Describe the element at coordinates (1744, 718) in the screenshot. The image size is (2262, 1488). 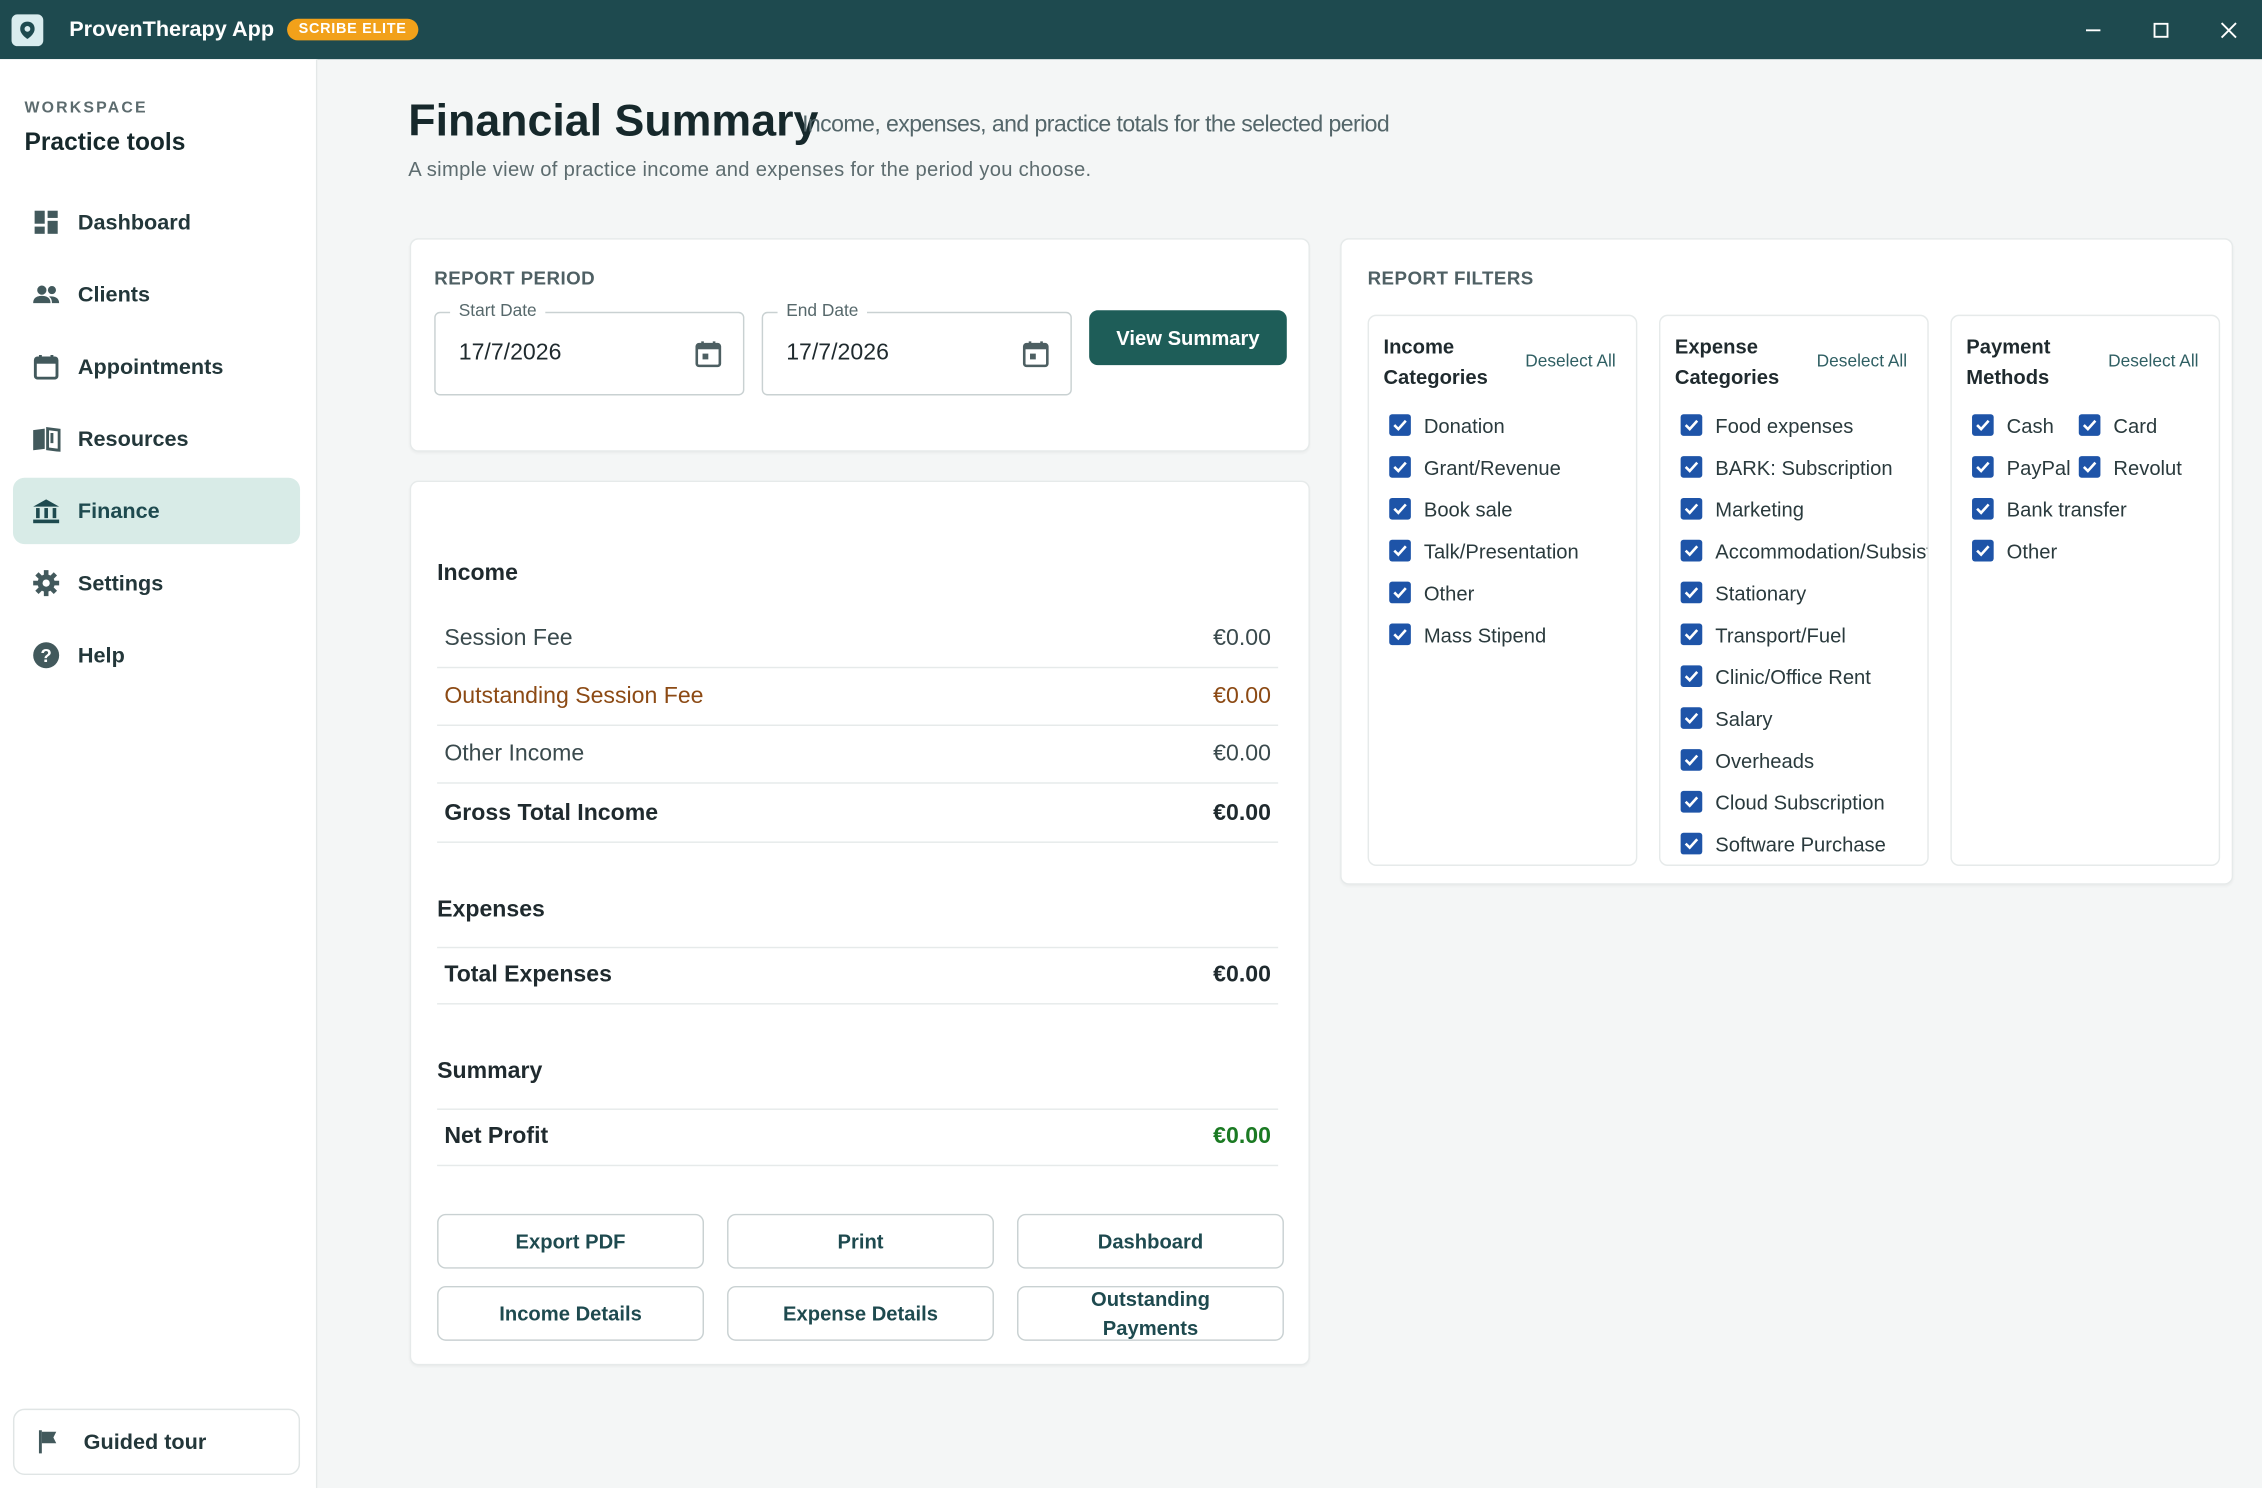
I see `checkbox-label: Salary` at that location.